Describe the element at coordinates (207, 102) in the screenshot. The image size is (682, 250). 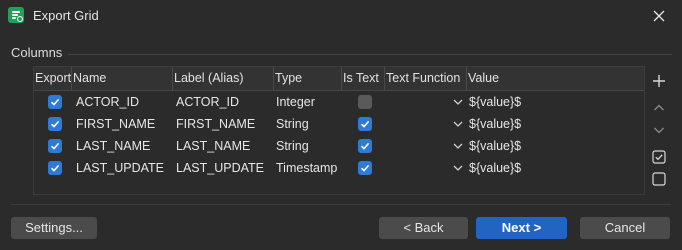
I see `cell-label: ACTOR_ID` at that location.